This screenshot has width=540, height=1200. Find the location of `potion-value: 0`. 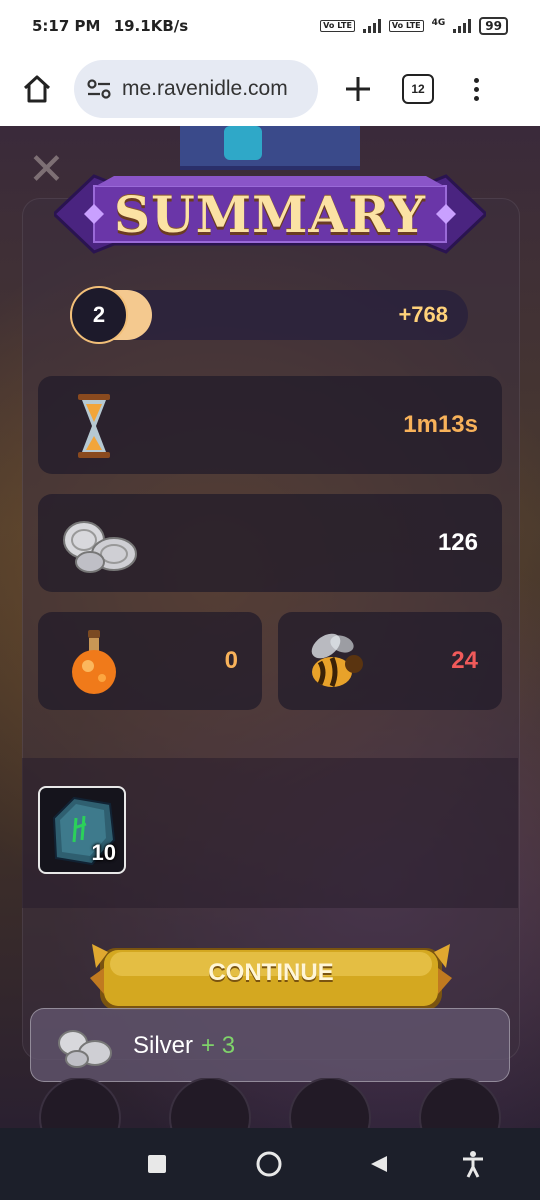

potion-value: 0 is located at coordinates (231, 660).